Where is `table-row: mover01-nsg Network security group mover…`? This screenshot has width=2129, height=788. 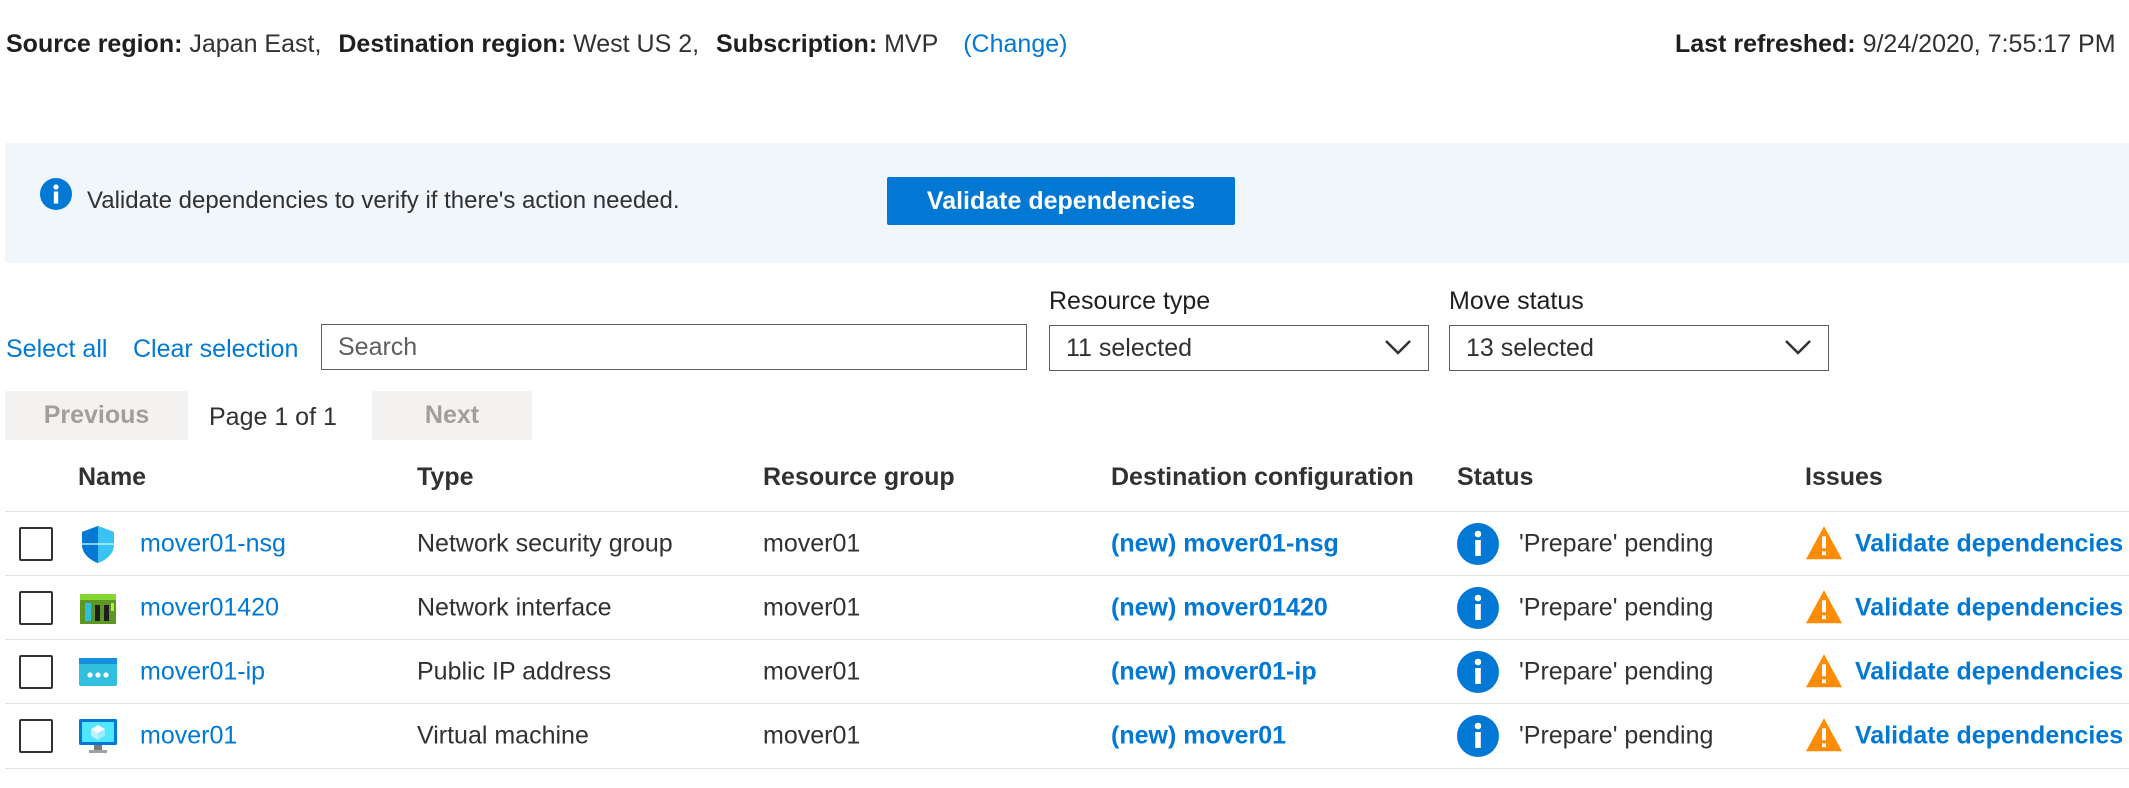 table-row: mover01-nsg Network security group mover… is located at coordinates (1067, 543).